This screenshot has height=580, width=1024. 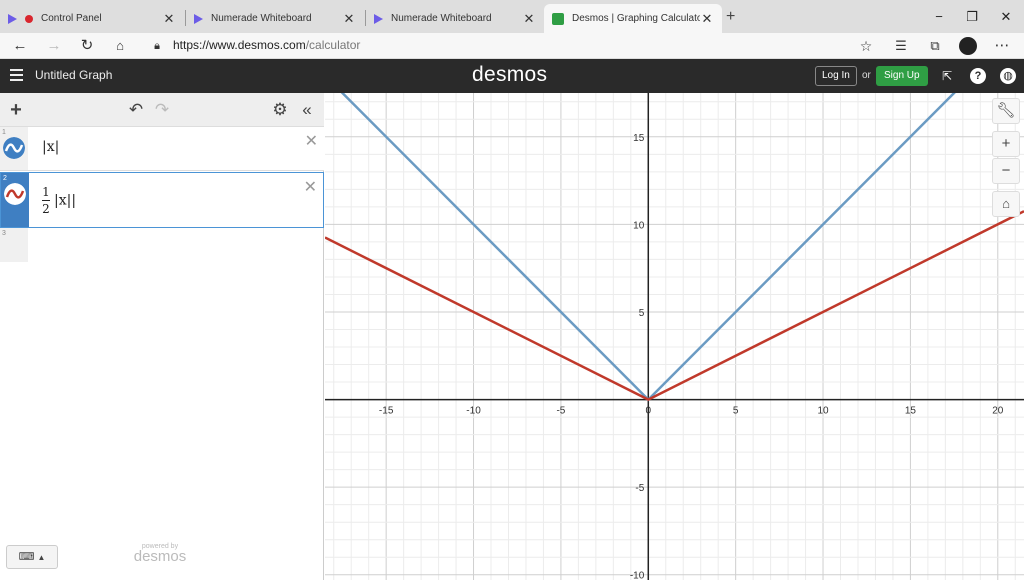 What do you see at coordinates (157, 46) in the screenshot?
I see `lock-icon: 🔒︎` at bounding box center [157, 46].